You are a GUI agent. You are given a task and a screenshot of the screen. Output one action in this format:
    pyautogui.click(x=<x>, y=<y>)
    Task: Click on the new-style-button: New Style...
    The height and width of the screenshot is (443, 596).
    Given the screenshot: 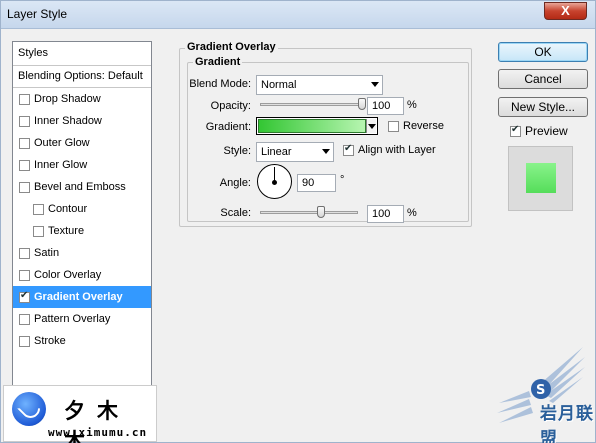 What is the action you would take?
    pyautogui.click(x=543, y=107)
    